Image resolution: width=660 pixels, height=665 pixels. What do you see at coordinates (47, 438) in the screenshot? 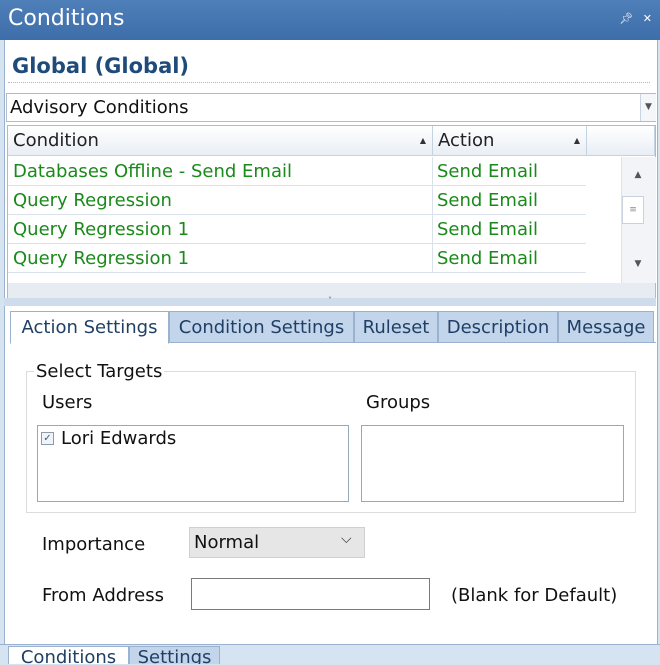
I see `user-checkbox: ✓` at bounding box center [47, 438].